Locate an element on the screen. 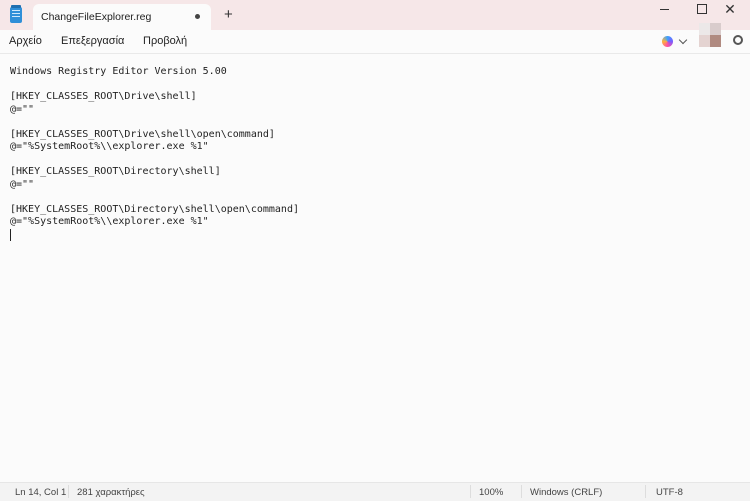 Image resolution: width=750 pixels, height=501 pixels. menu-view: Προβολή is located at coordinates (165, 41).